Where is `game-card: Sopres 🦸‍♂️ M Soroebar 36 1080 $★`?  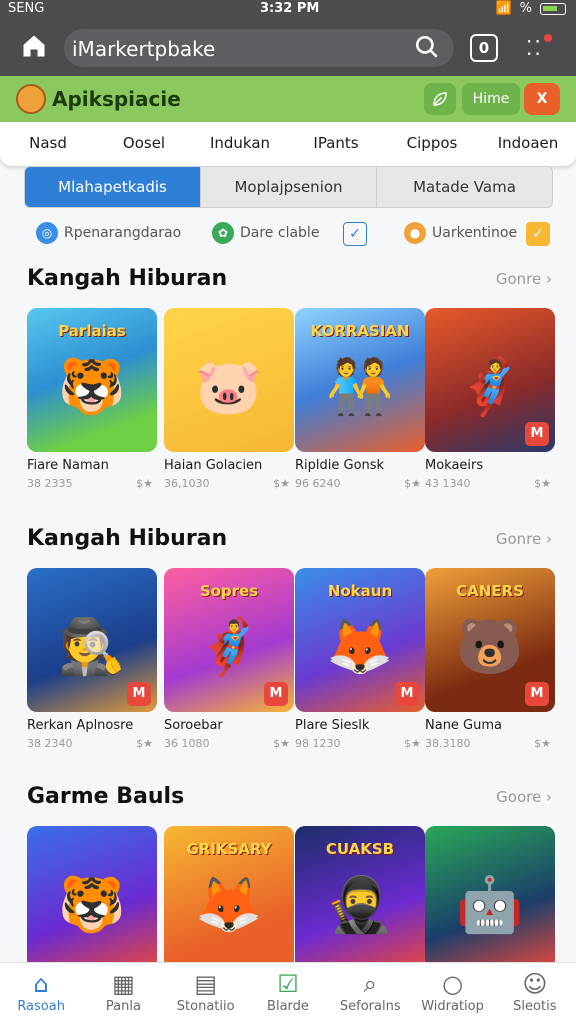 game-card: Sopres 🦸‍♂️ M Soroebar 36 1080 $★ is located at coordinates (229, 659).